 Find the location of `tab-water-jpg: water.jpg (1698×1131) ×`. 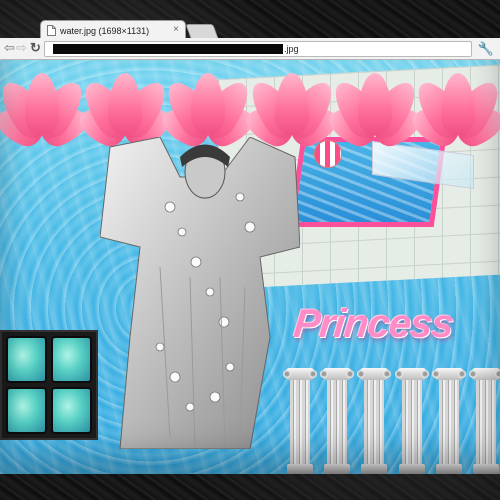

tab-water-jpg: water.jpg (1698×1131) × is located at coordinates (113, 30).